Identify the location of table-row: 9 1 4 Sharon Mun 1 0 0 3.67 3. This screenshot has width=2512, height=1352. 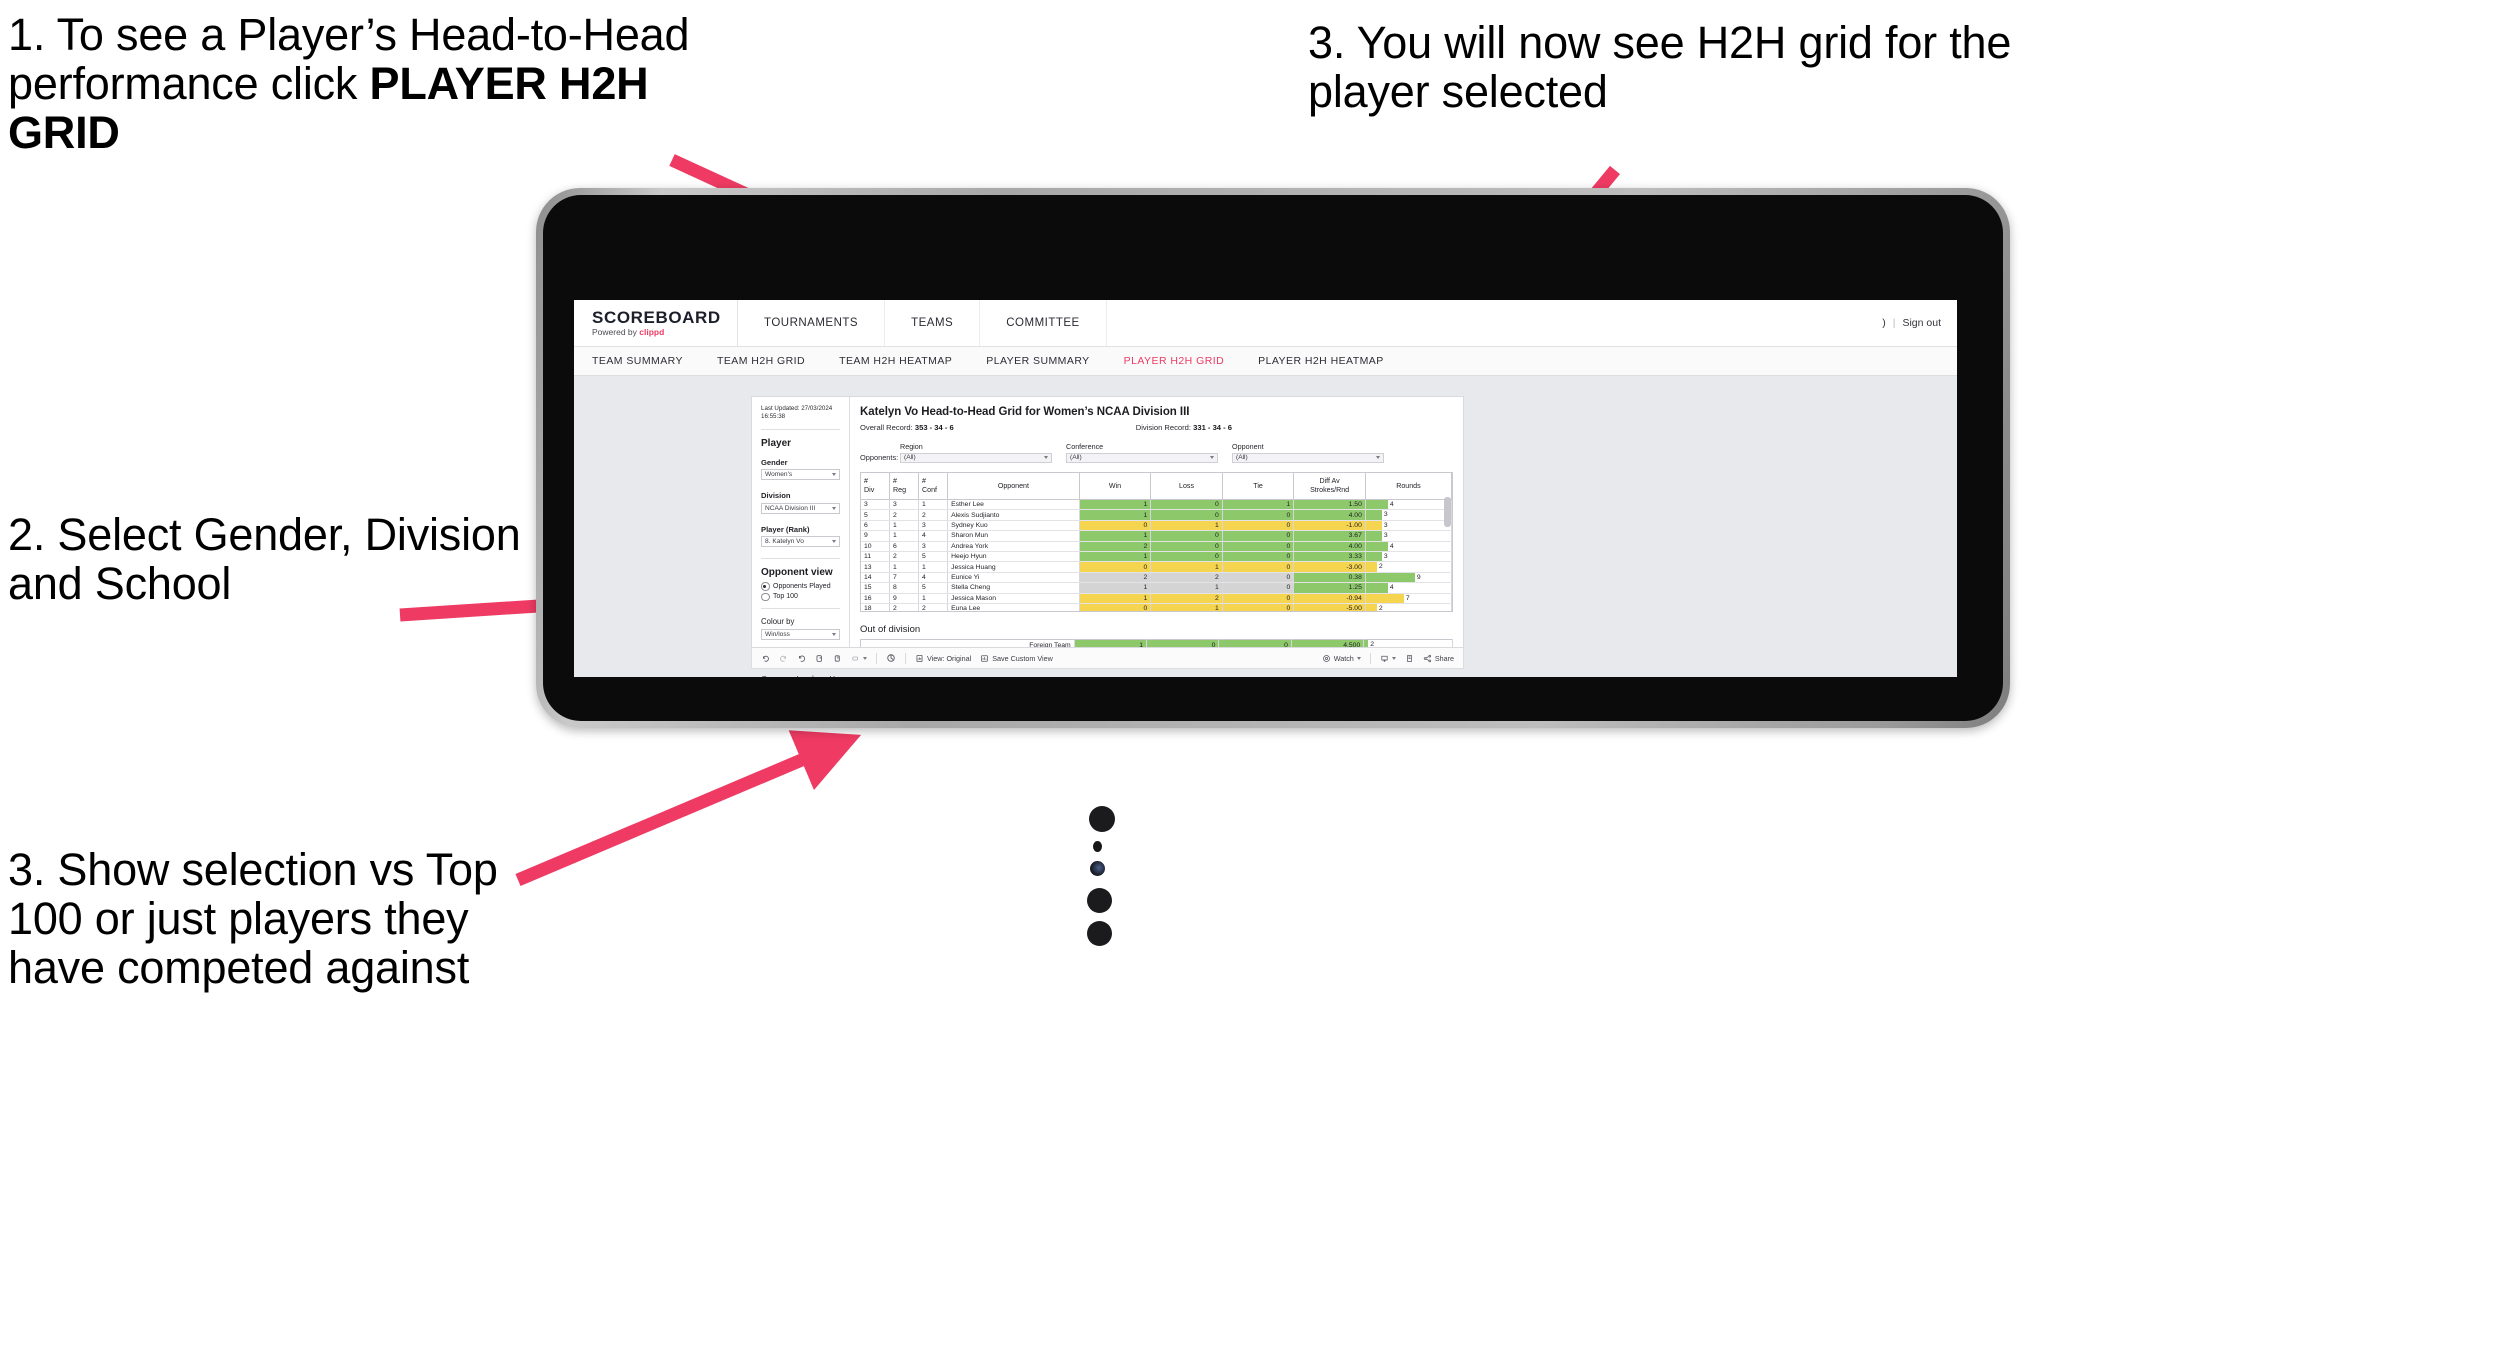
(1156, 536).